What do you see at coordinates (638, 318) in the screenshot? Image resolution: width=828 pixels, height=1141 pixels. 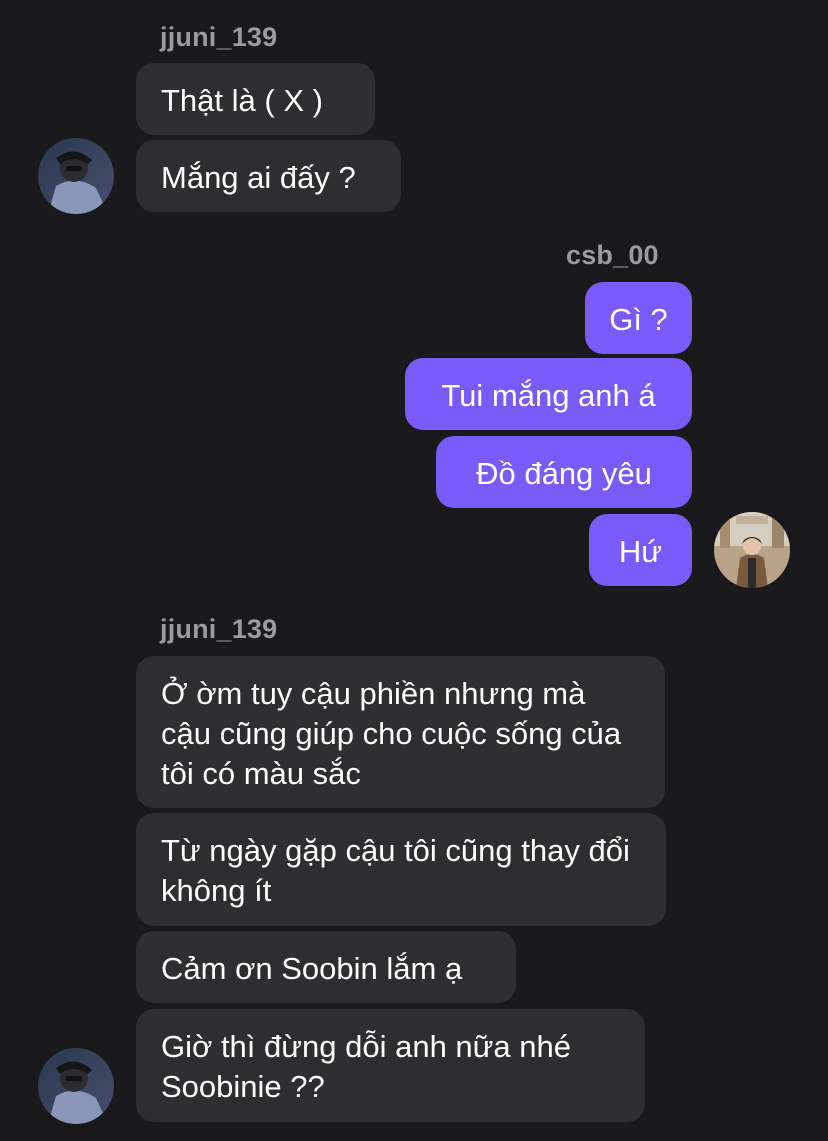 I see `message-bubble-outgoing: Gì ?` at bounding box center [638, 318].